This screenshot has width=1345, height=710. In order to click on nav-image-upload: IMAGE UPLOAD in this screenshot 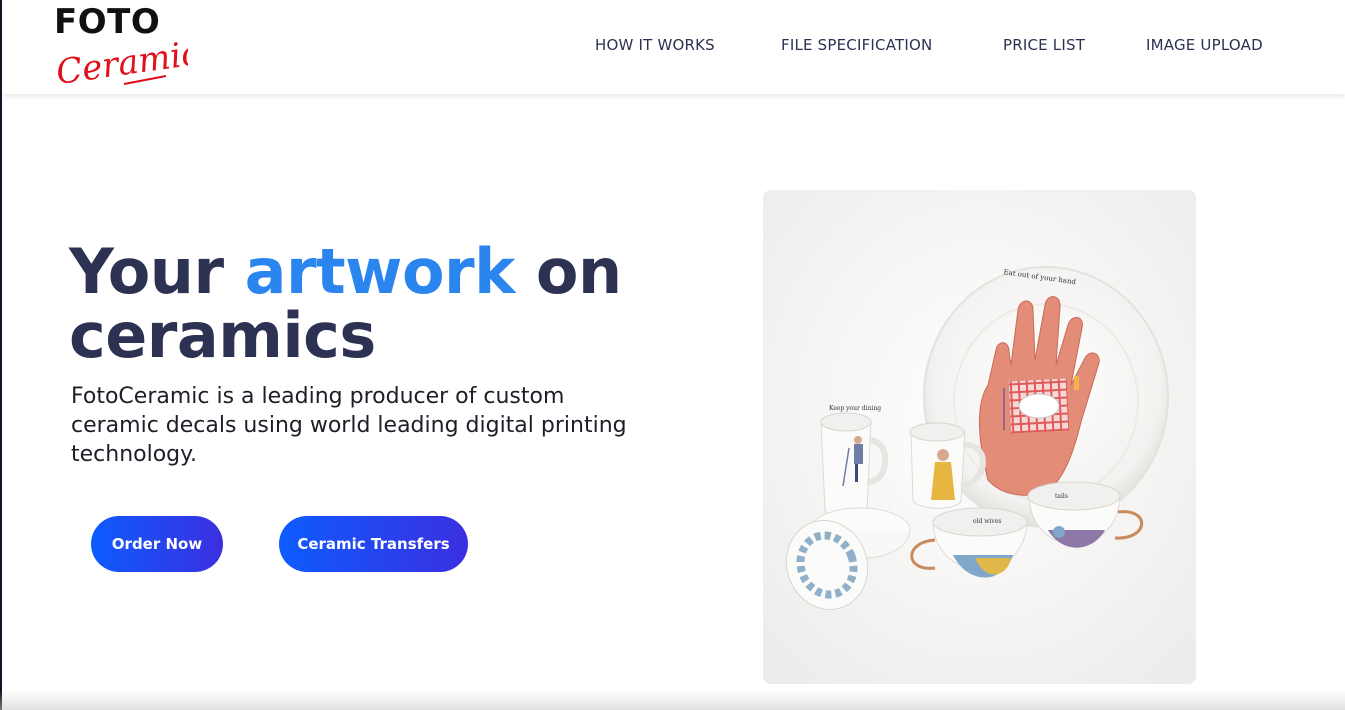, I will do `click(1204, 45)`.